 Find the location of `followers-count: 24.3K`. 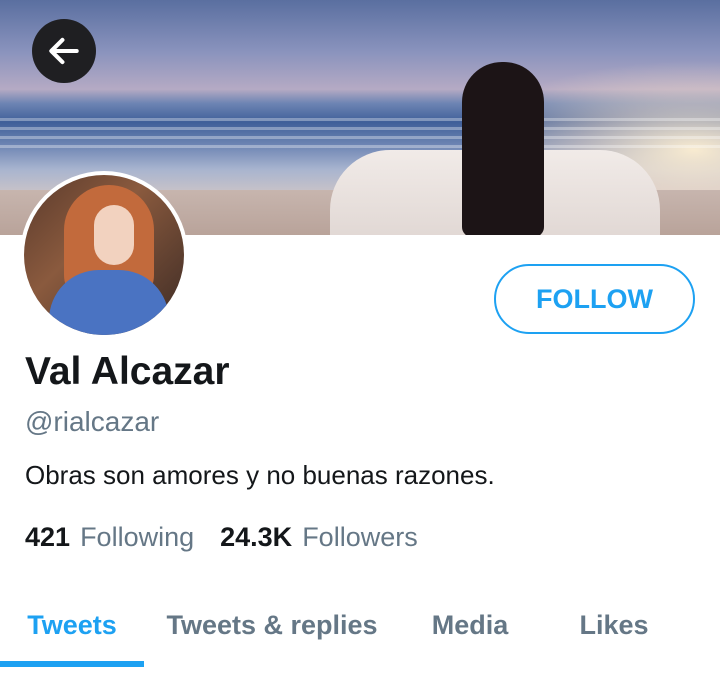

followers-count: 24.3K is located at coordinates (256, 537).